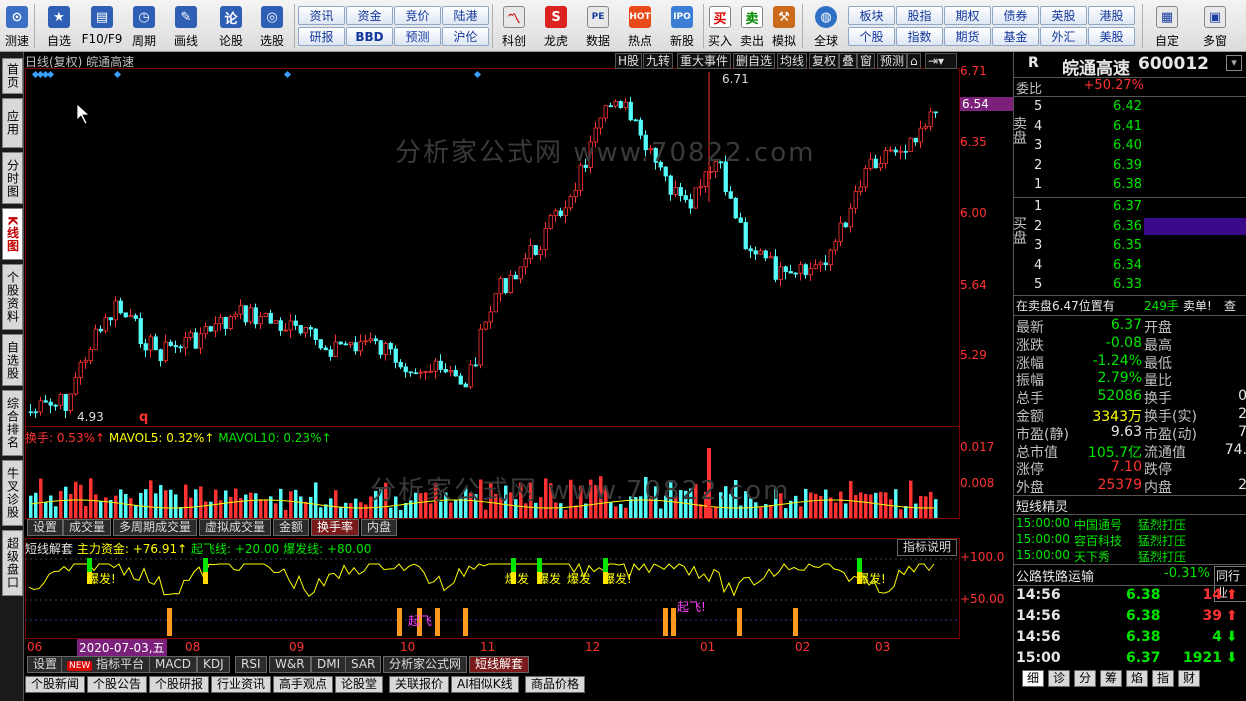 The image size is (1246, 701). What do you see at coordinates (45, 527) in the screenshot?
I see `subtab-settings: 设置` at bounding box center [45, 527].